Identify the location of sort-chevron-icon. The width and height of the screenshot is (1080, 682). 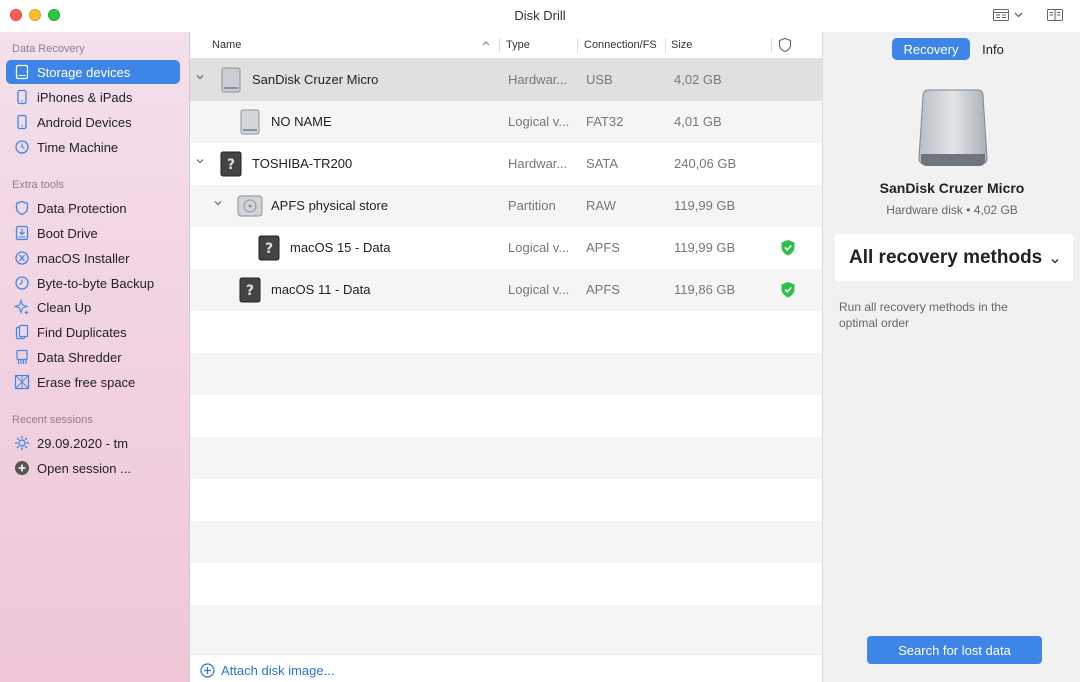
(486, 44).